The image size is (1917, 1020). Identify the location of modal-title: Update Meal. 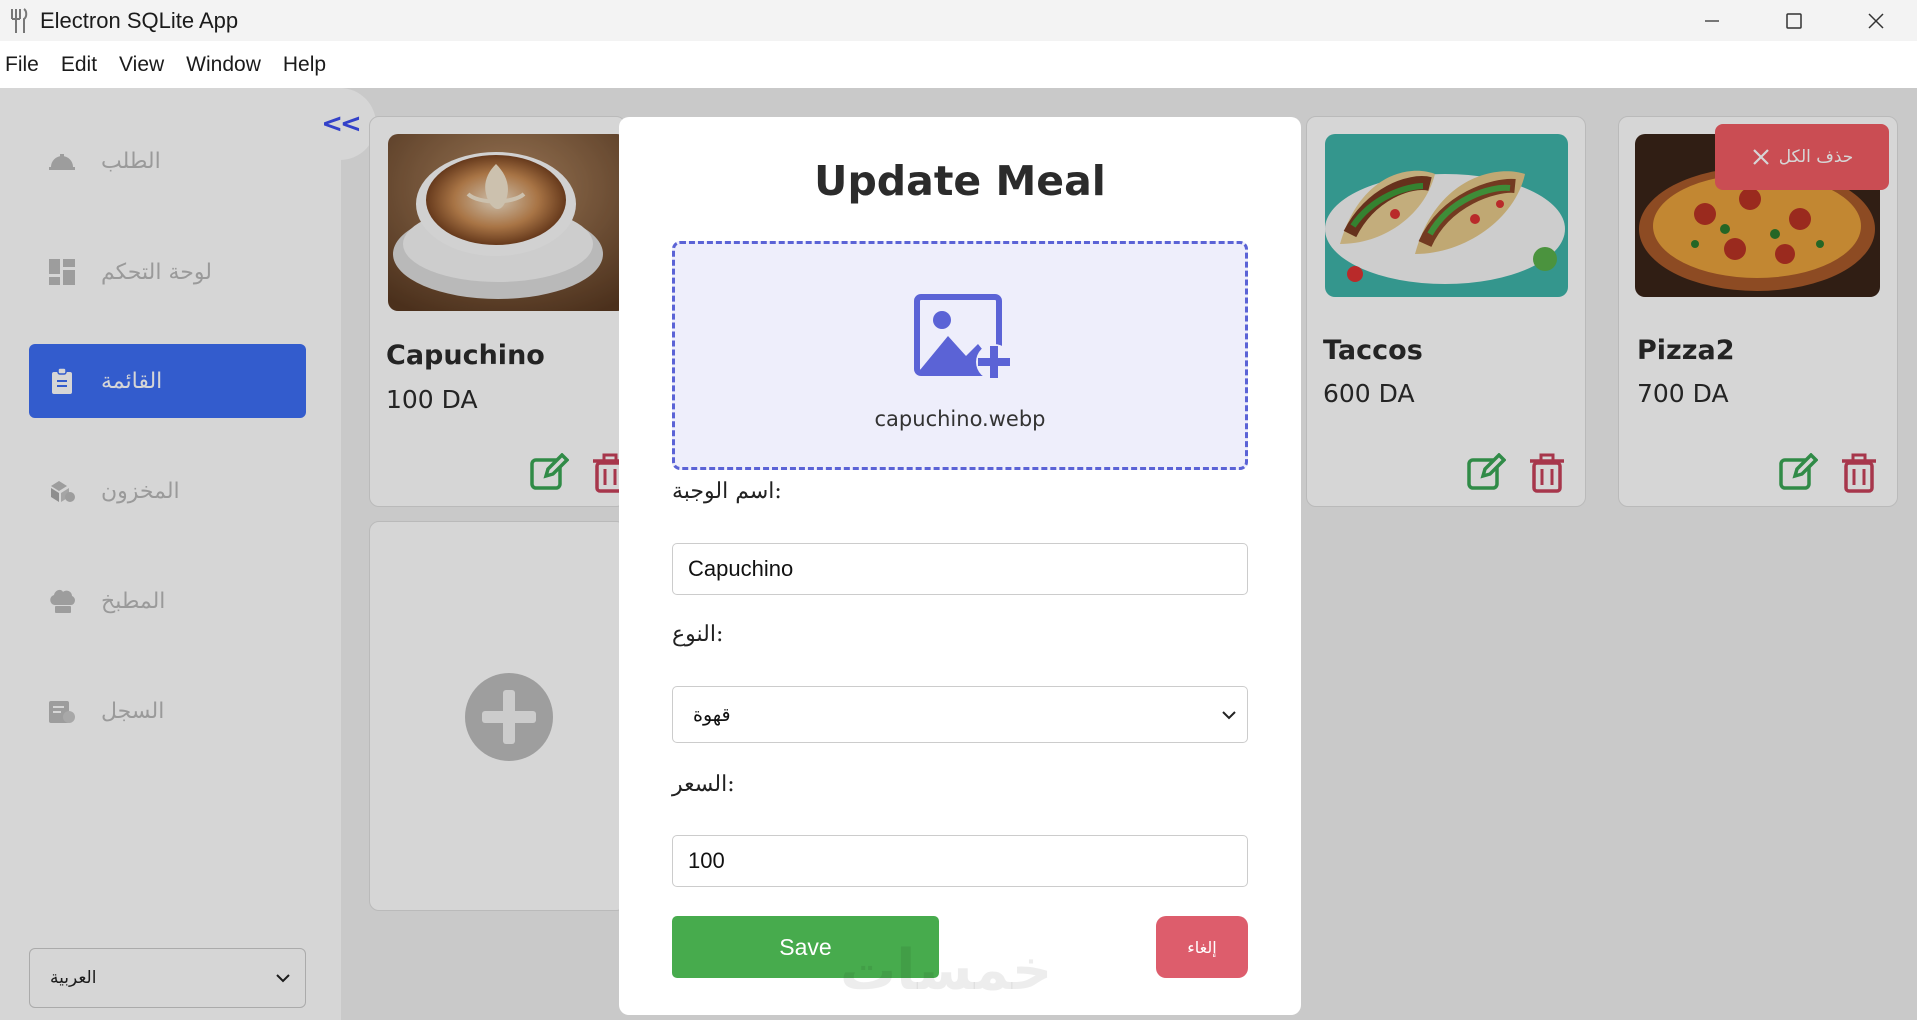
(960, 181).